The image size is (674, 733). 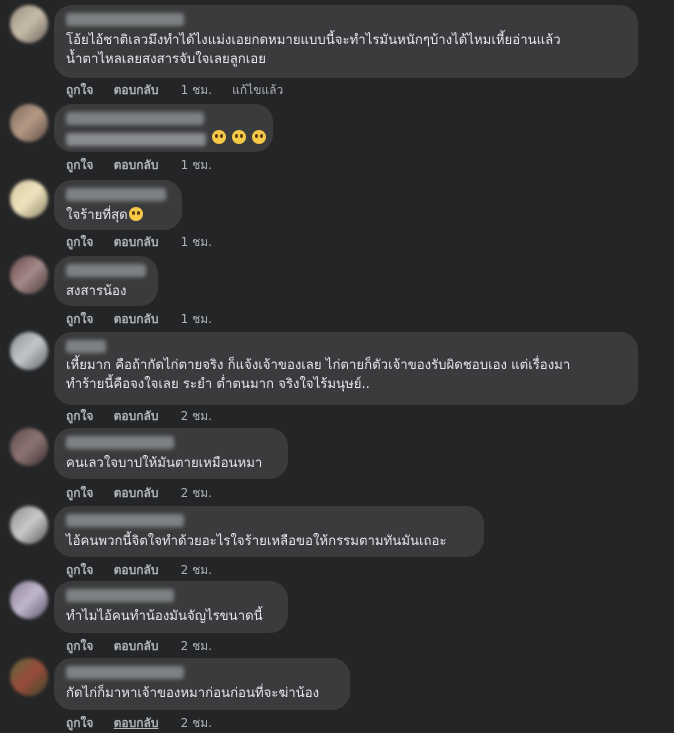 What do you see at coordinates (96, 291) in the screenshot?
I see `comment-text: สงสารน้อง` at bounding box center [96, 291].